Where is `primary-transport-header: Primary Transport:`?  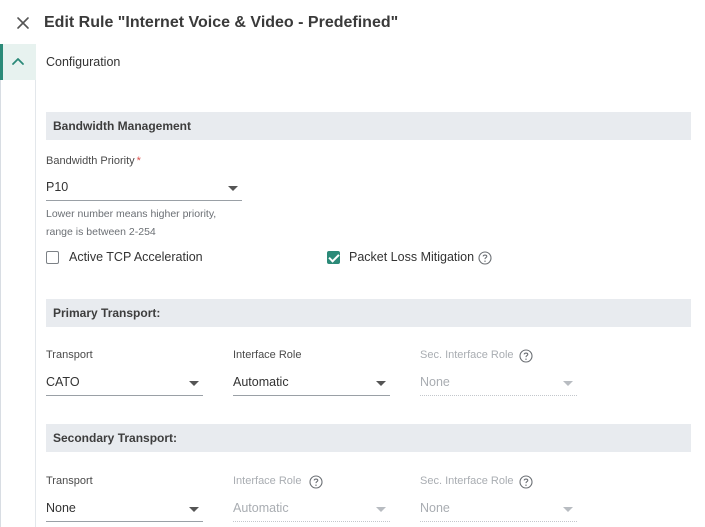 primary-transport-header: Primary Transport: is located at coordinates (368, 313).